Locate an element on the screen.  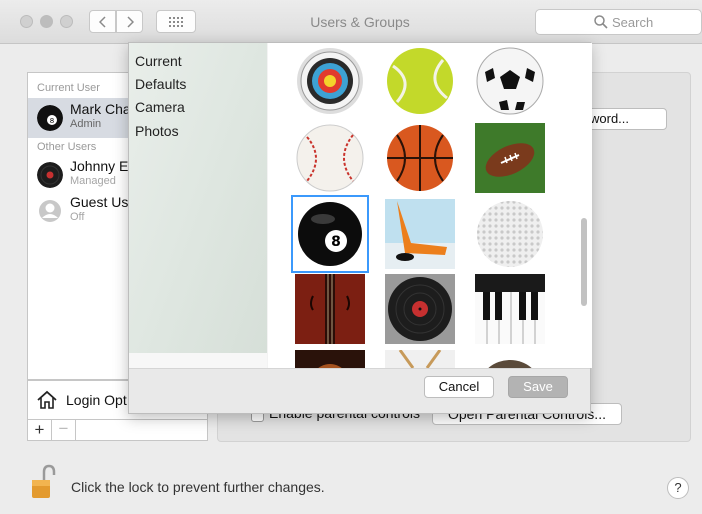
golf-ball-icon is located at coordinates (510, 234).